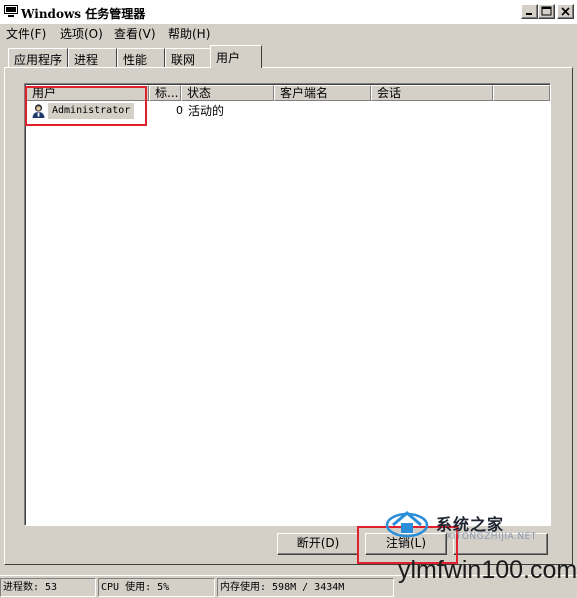 The image size is (577, 598). I want to click on tab-performance: 性能, so click(141, 57).